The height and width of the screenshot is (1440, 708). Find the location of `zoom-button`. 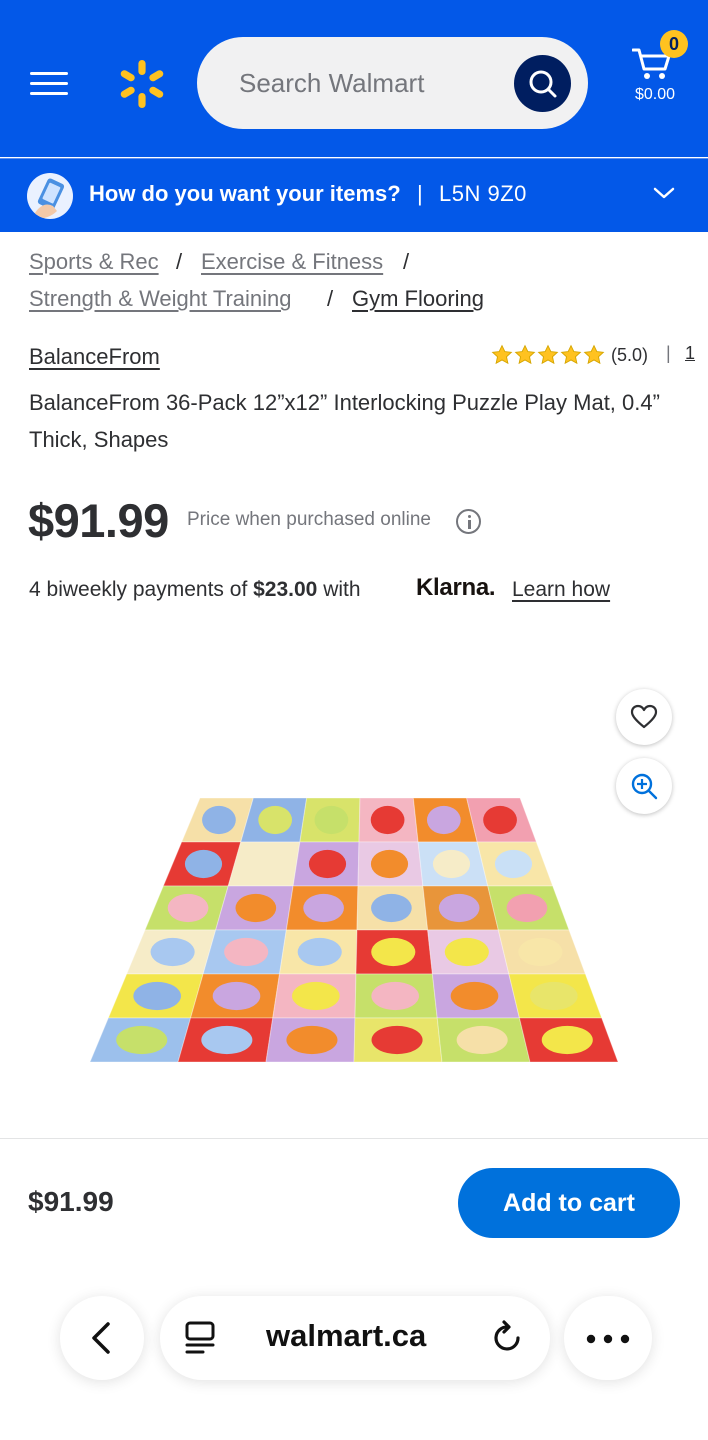

zoom-button is located at coordinates (644, 786).